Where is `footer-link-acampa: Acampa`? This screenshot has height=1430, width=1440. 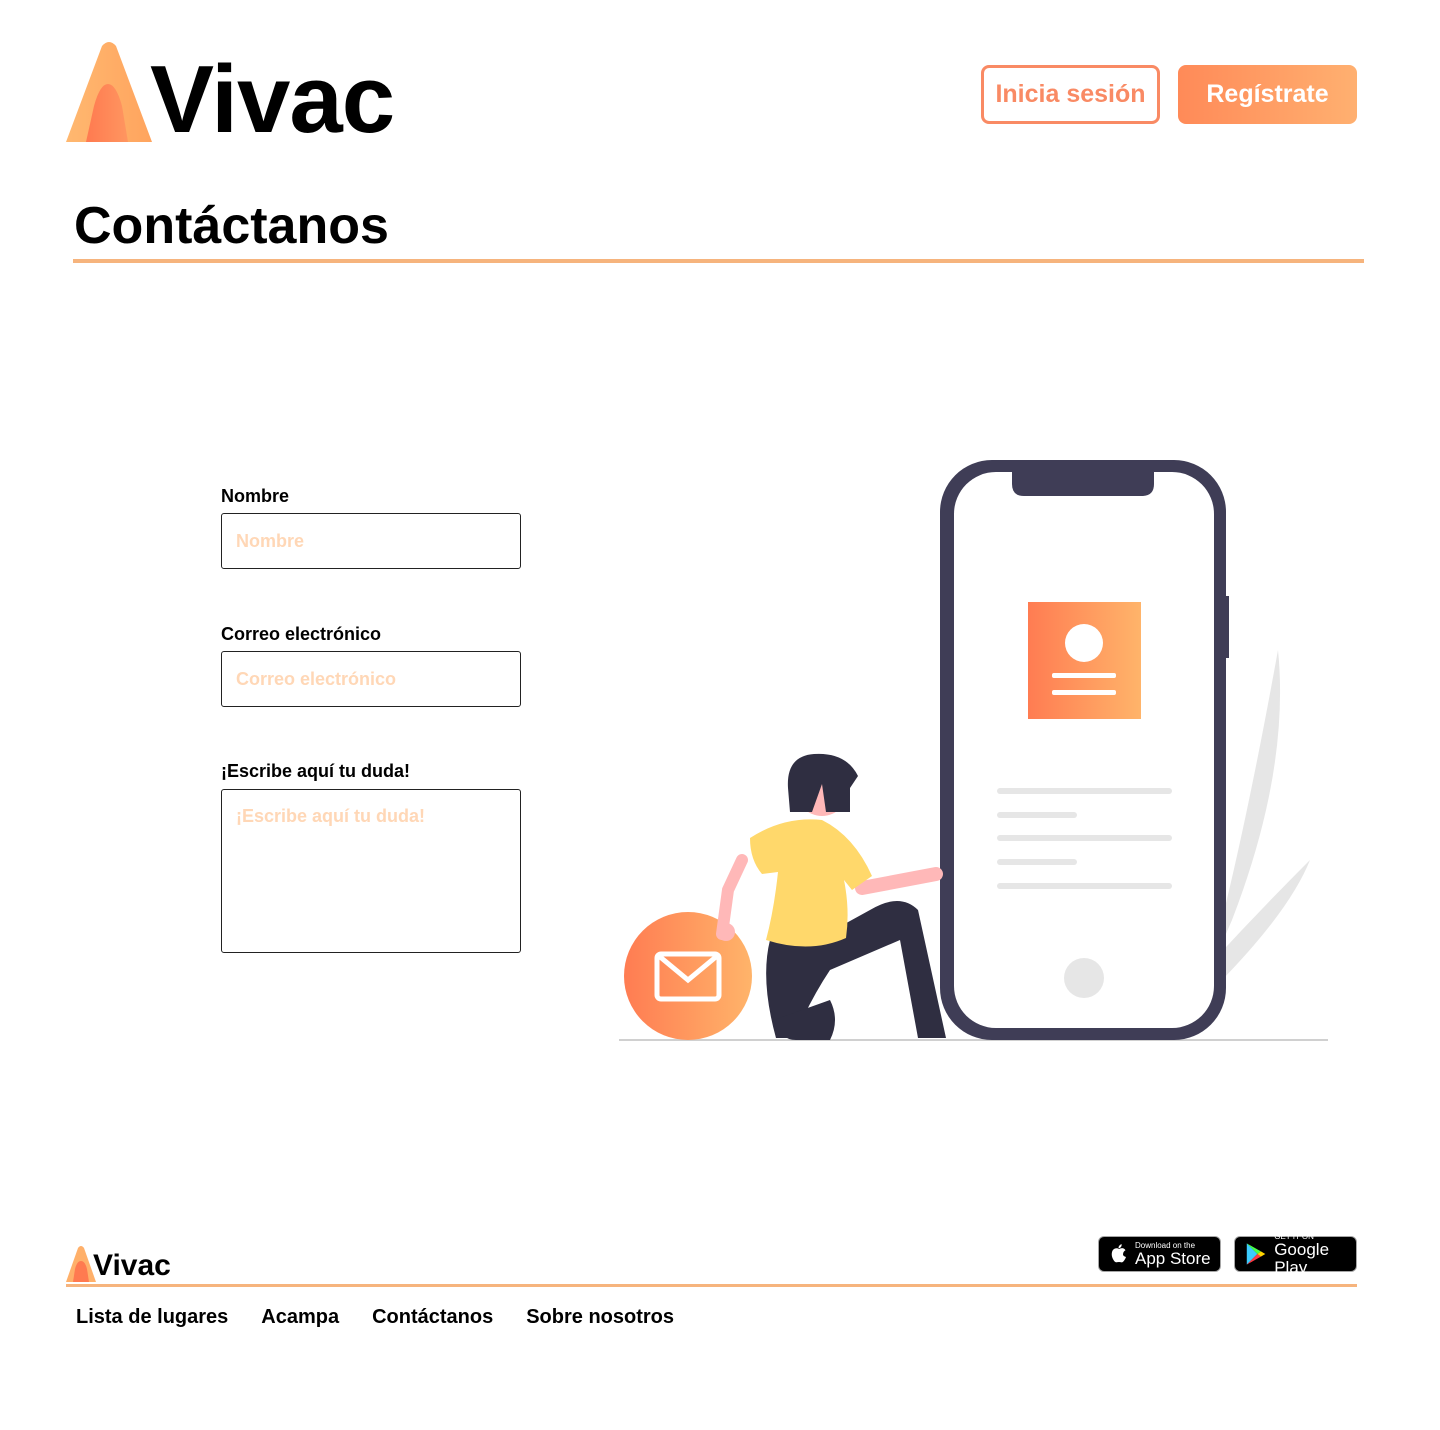
footer-link-acampa: Acampa is located at coordinates (300, 1317).